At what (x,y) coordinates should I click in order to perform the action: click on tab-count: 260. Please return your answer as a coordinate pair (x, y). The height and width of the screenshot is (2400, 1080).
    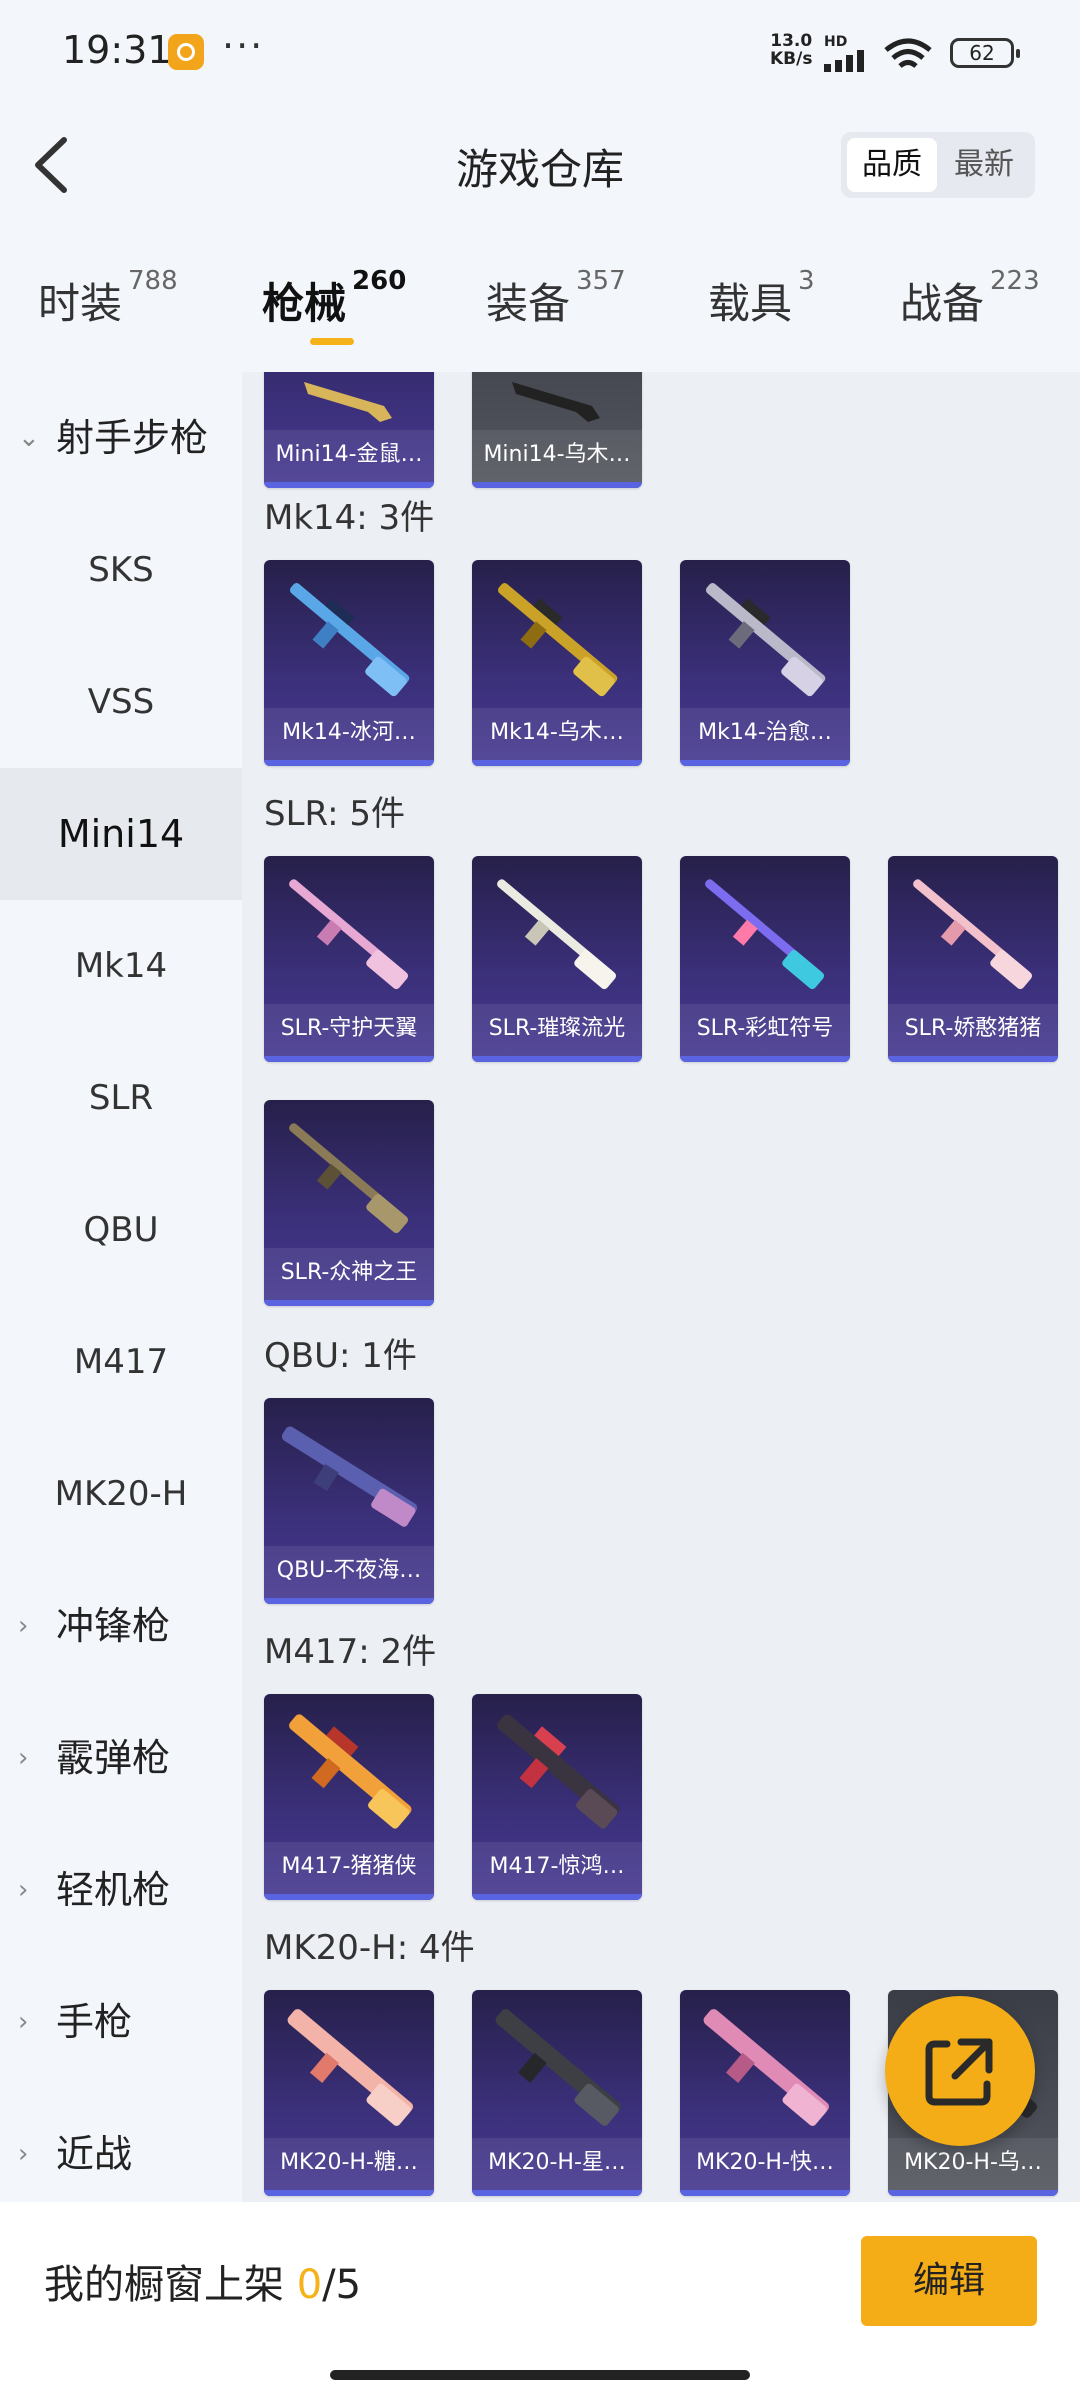
    Looking at the image, I should click on (379, 281).